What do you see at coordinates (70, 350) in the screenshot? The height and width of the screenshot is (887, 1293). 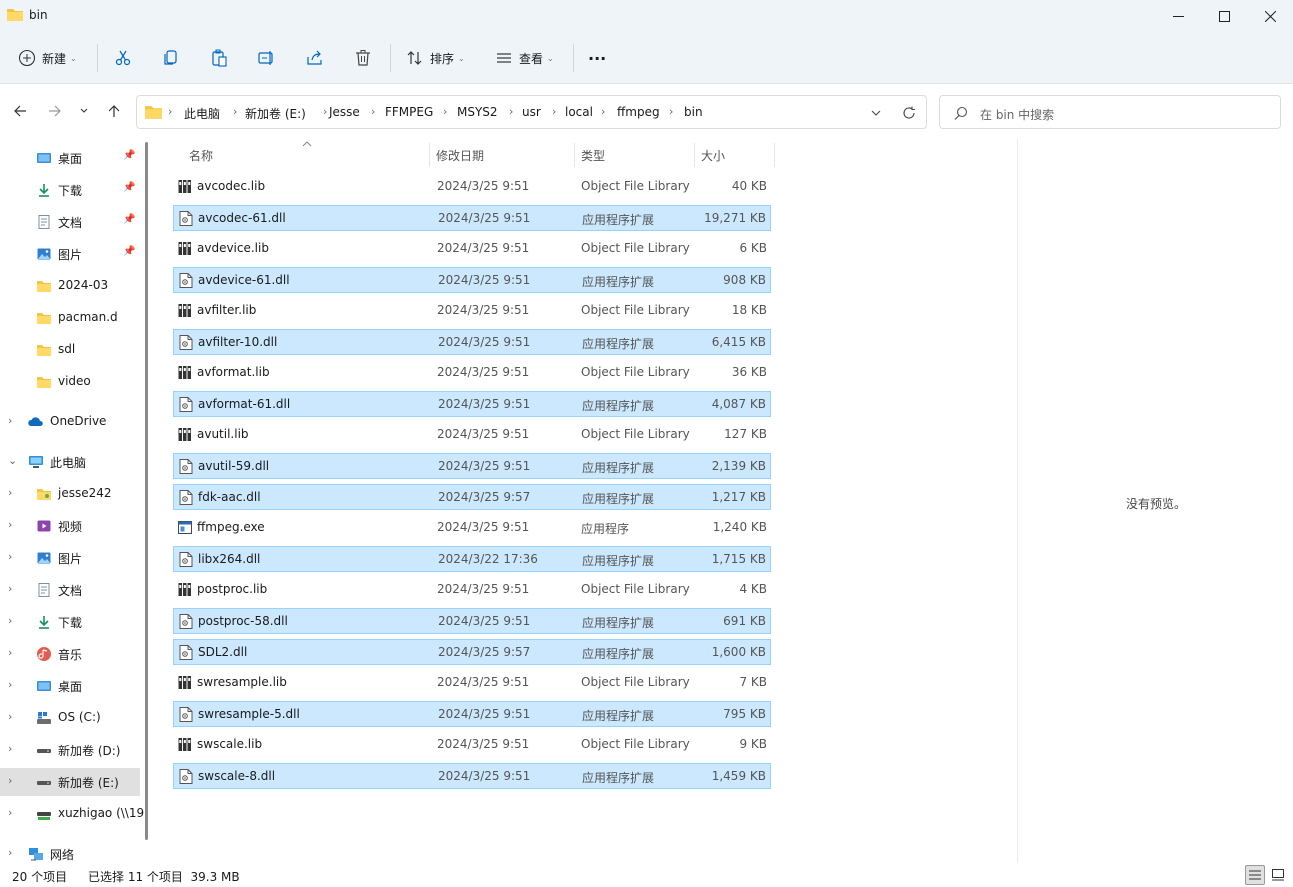 I see `nav-quick-item: sdl` at bounding box center [70, 350].